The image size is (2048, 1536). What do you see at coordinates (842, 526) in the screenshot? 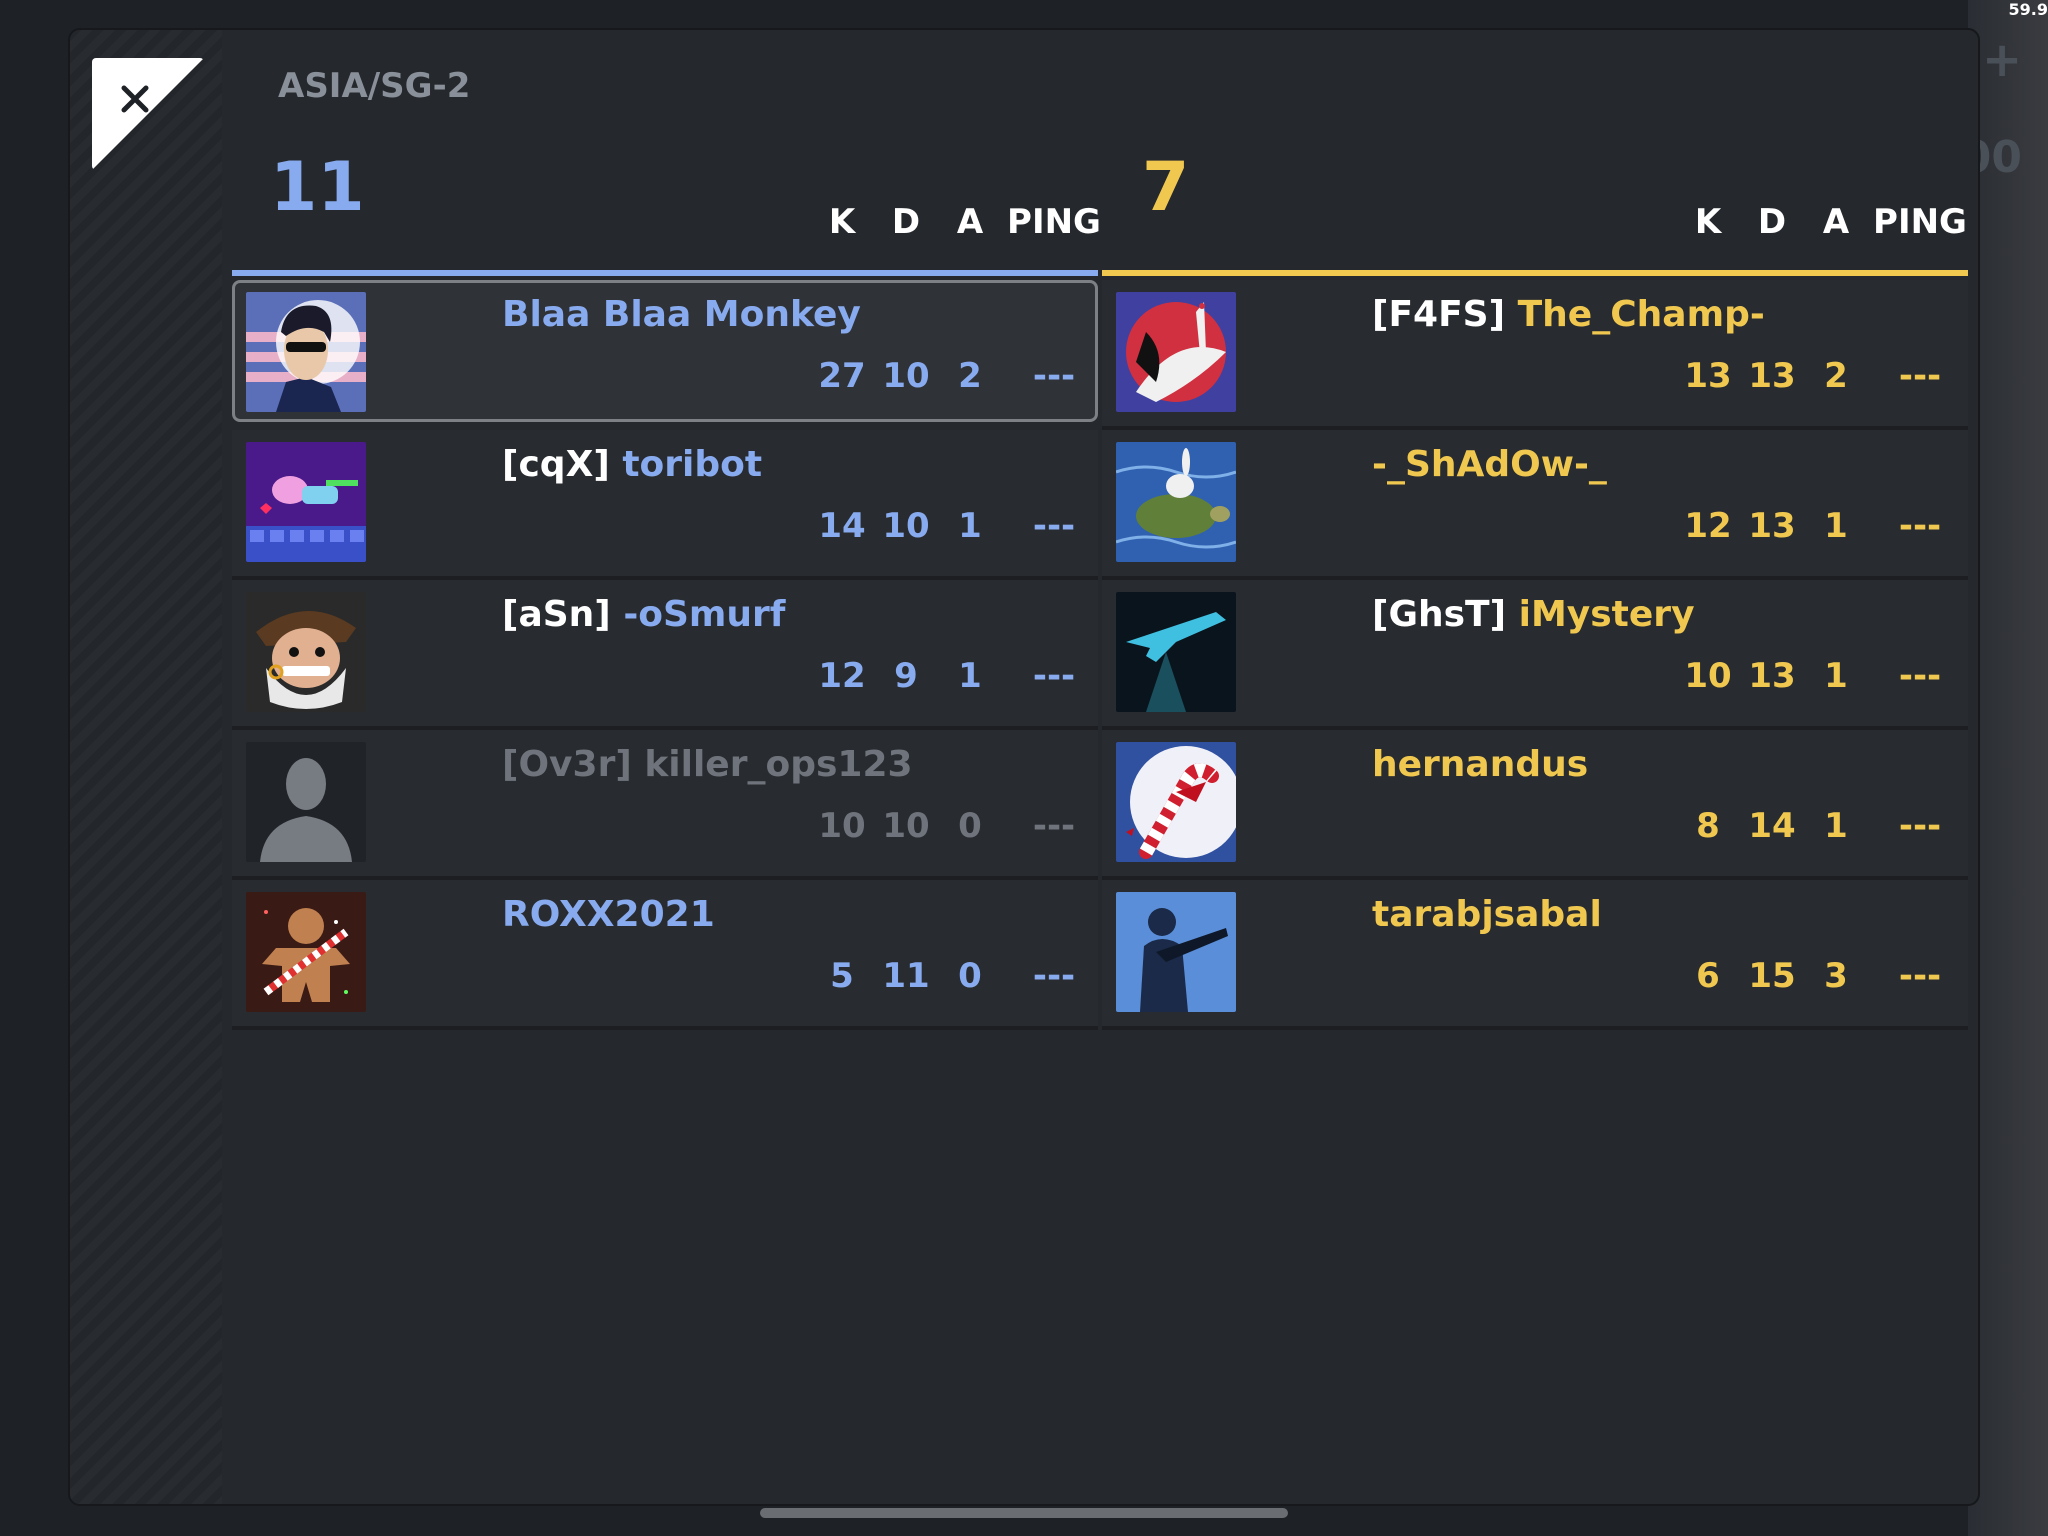
I see `player-kills: 14` at bounding box center [842, 526].